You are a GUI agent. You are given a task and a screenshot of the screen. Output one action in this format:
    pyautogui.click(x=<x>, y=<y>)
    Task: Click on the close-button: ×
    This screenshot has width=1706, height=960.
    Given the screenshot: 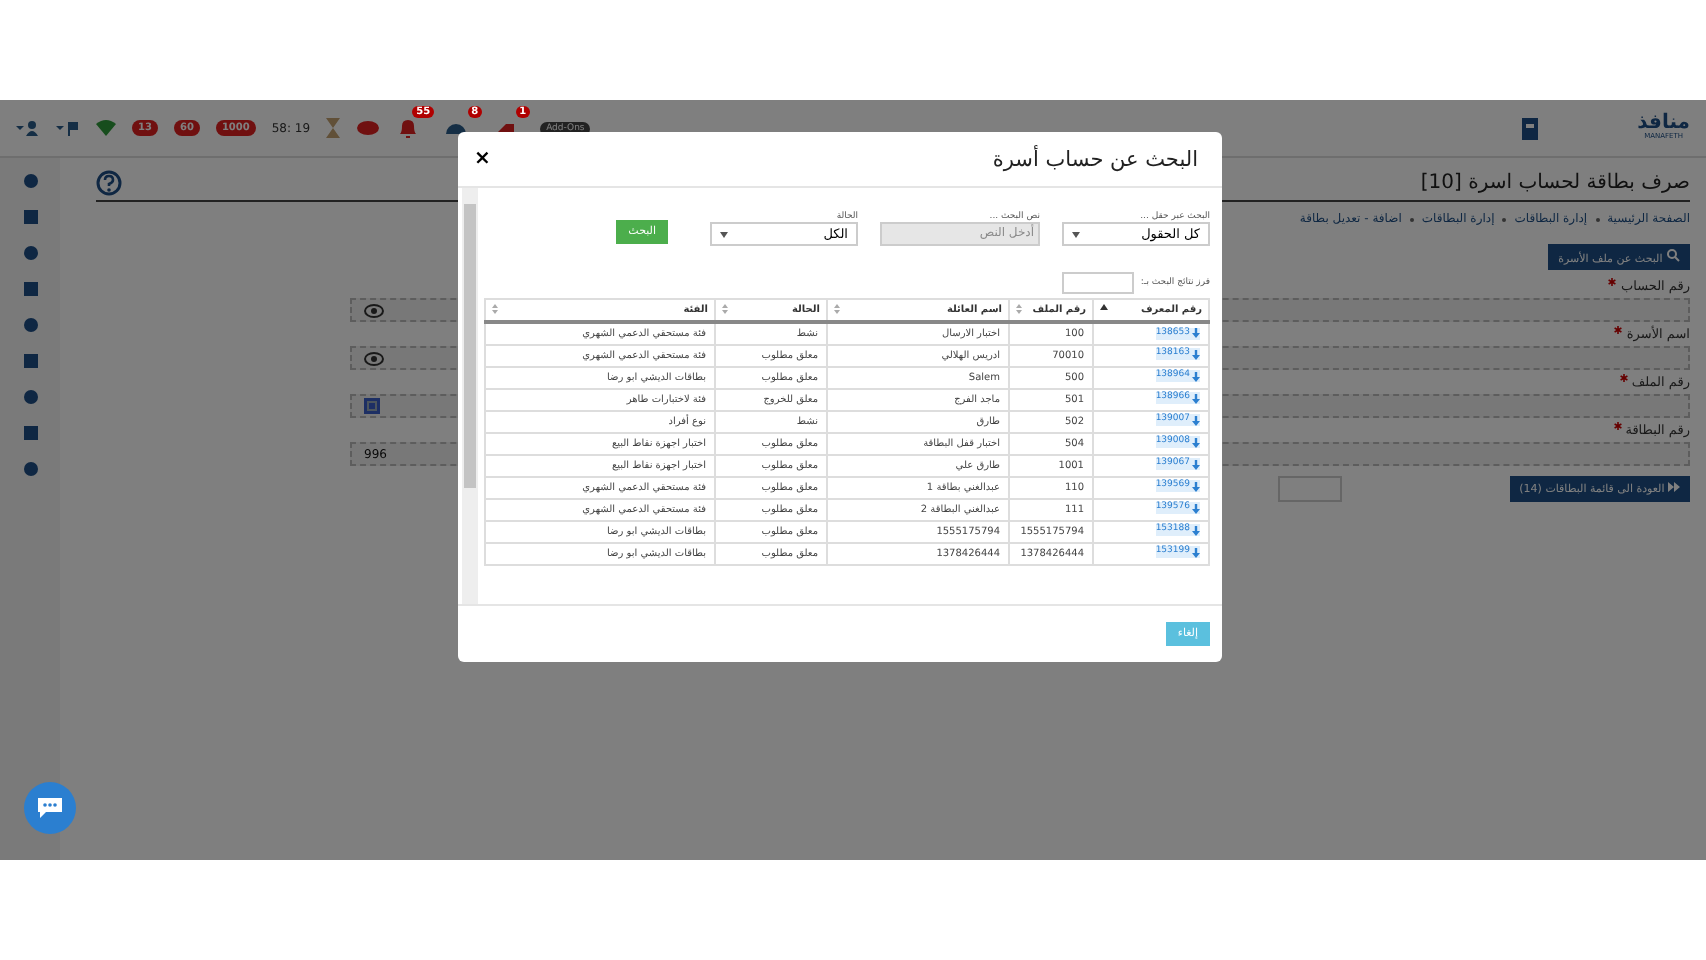 What is the action you would take?
    pyautogui.click(x=482, y=159)
    